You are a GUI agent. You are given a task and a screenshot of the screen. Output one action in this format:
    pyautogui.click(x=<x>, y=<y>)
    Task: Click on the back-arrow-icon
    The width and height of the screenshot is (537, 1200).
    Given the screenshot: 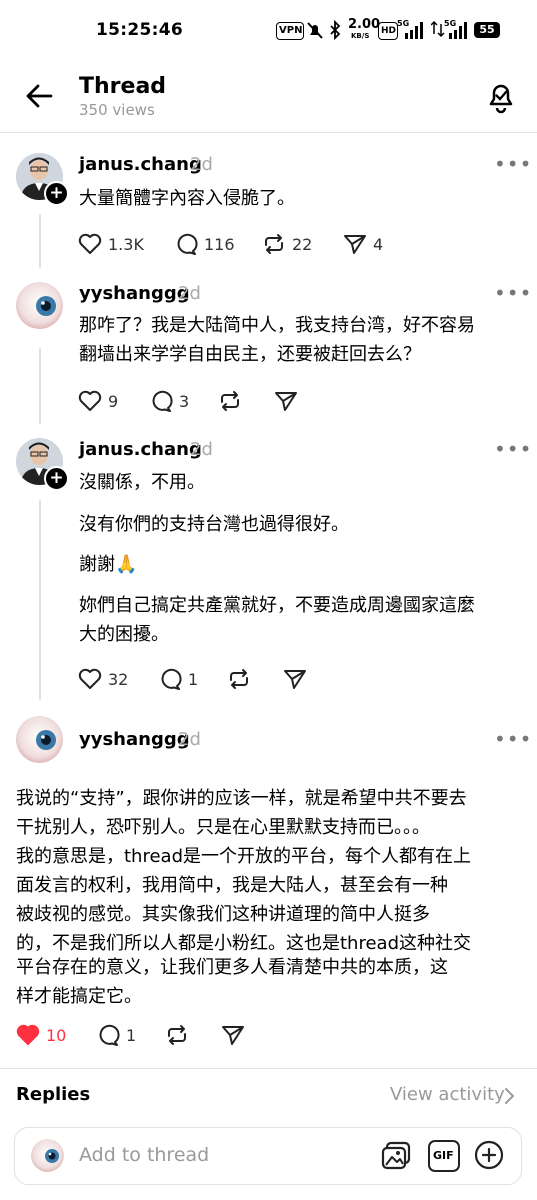 What is the action you would take?
    pyautogui.click(x=39, y=96)
    